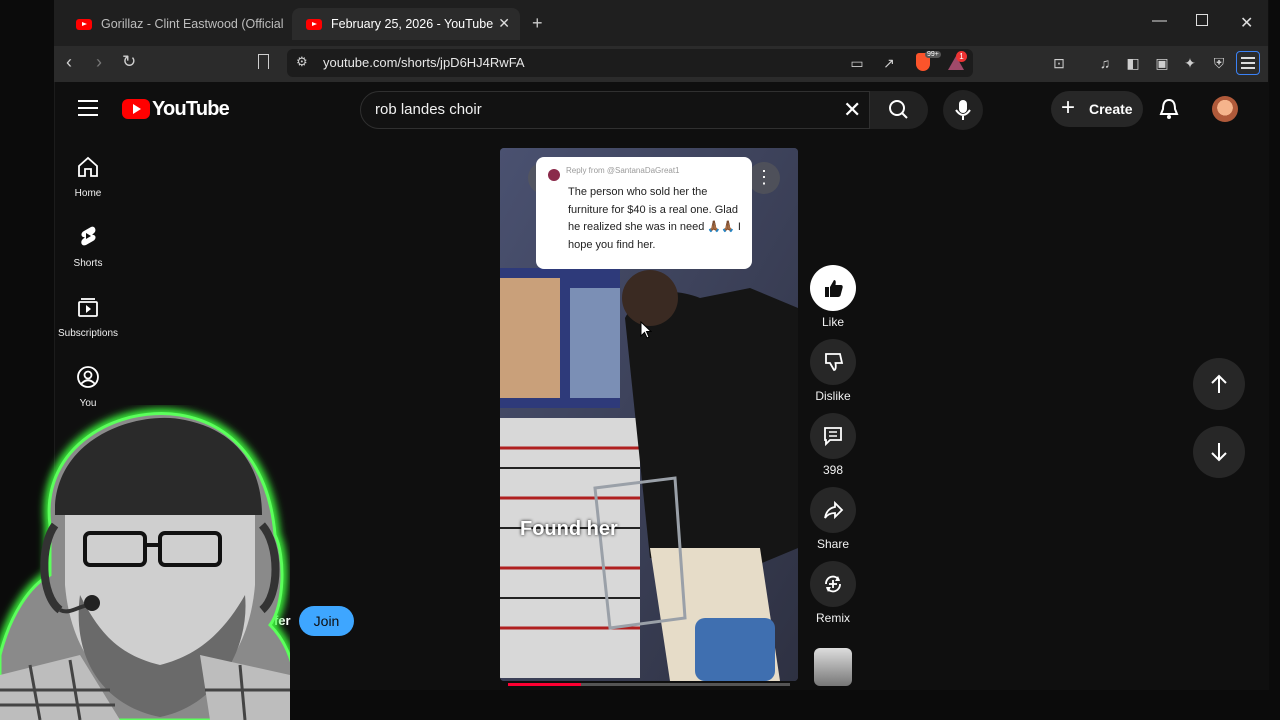 The image size is (1280, 720). Describe the element at coordinates (88, 166) in the screenshot. I see `home-icon` at that location.